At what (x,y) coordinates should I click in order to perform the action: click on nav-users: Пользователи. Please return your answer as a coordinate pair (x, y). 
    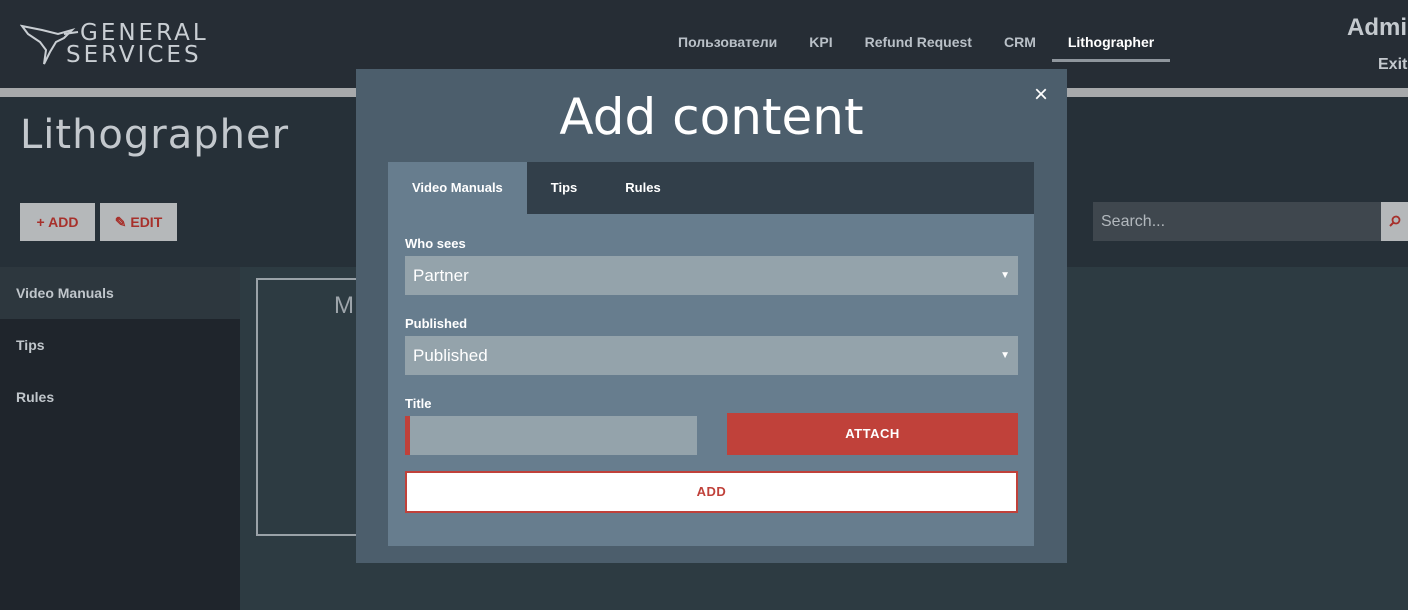
    Looking at the image, I should click on (727, 42).